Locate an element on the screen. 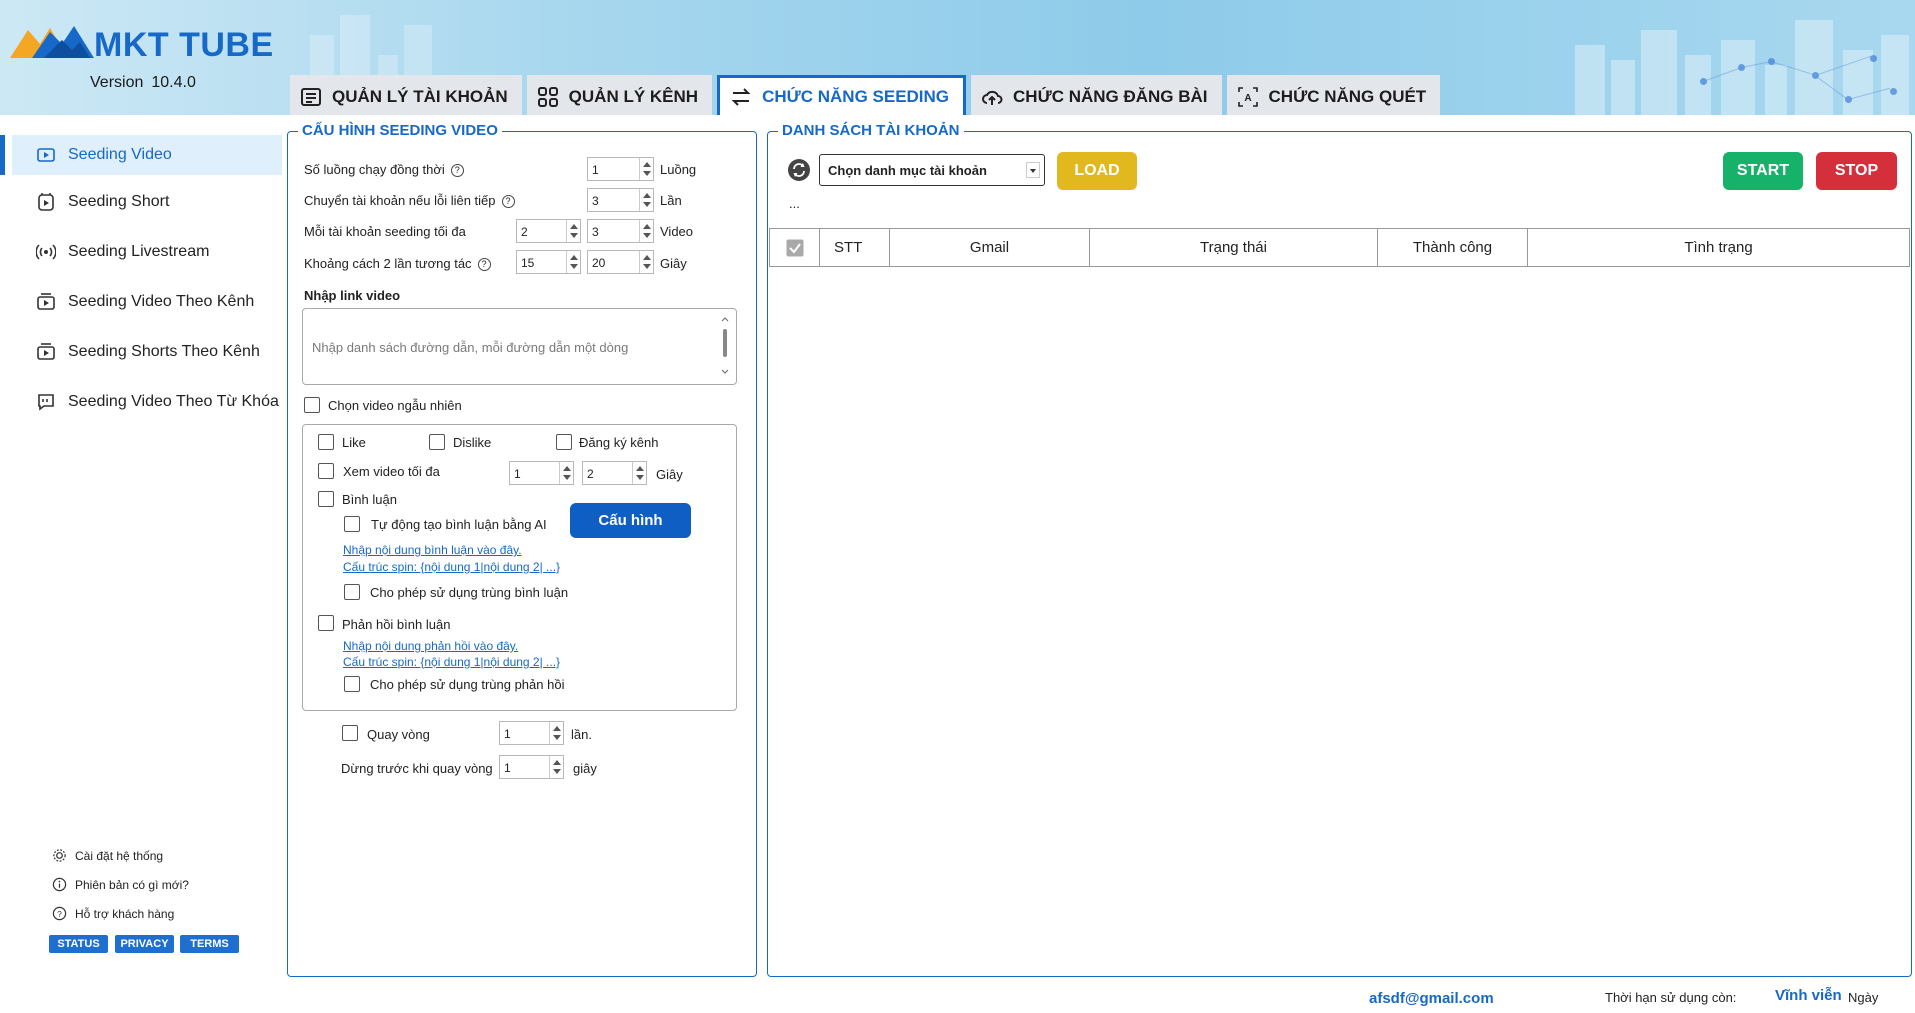 The height and width of the screenshot is (1013, 1915). interval-to-stepper: 20 is located at coordinates (620, 262).